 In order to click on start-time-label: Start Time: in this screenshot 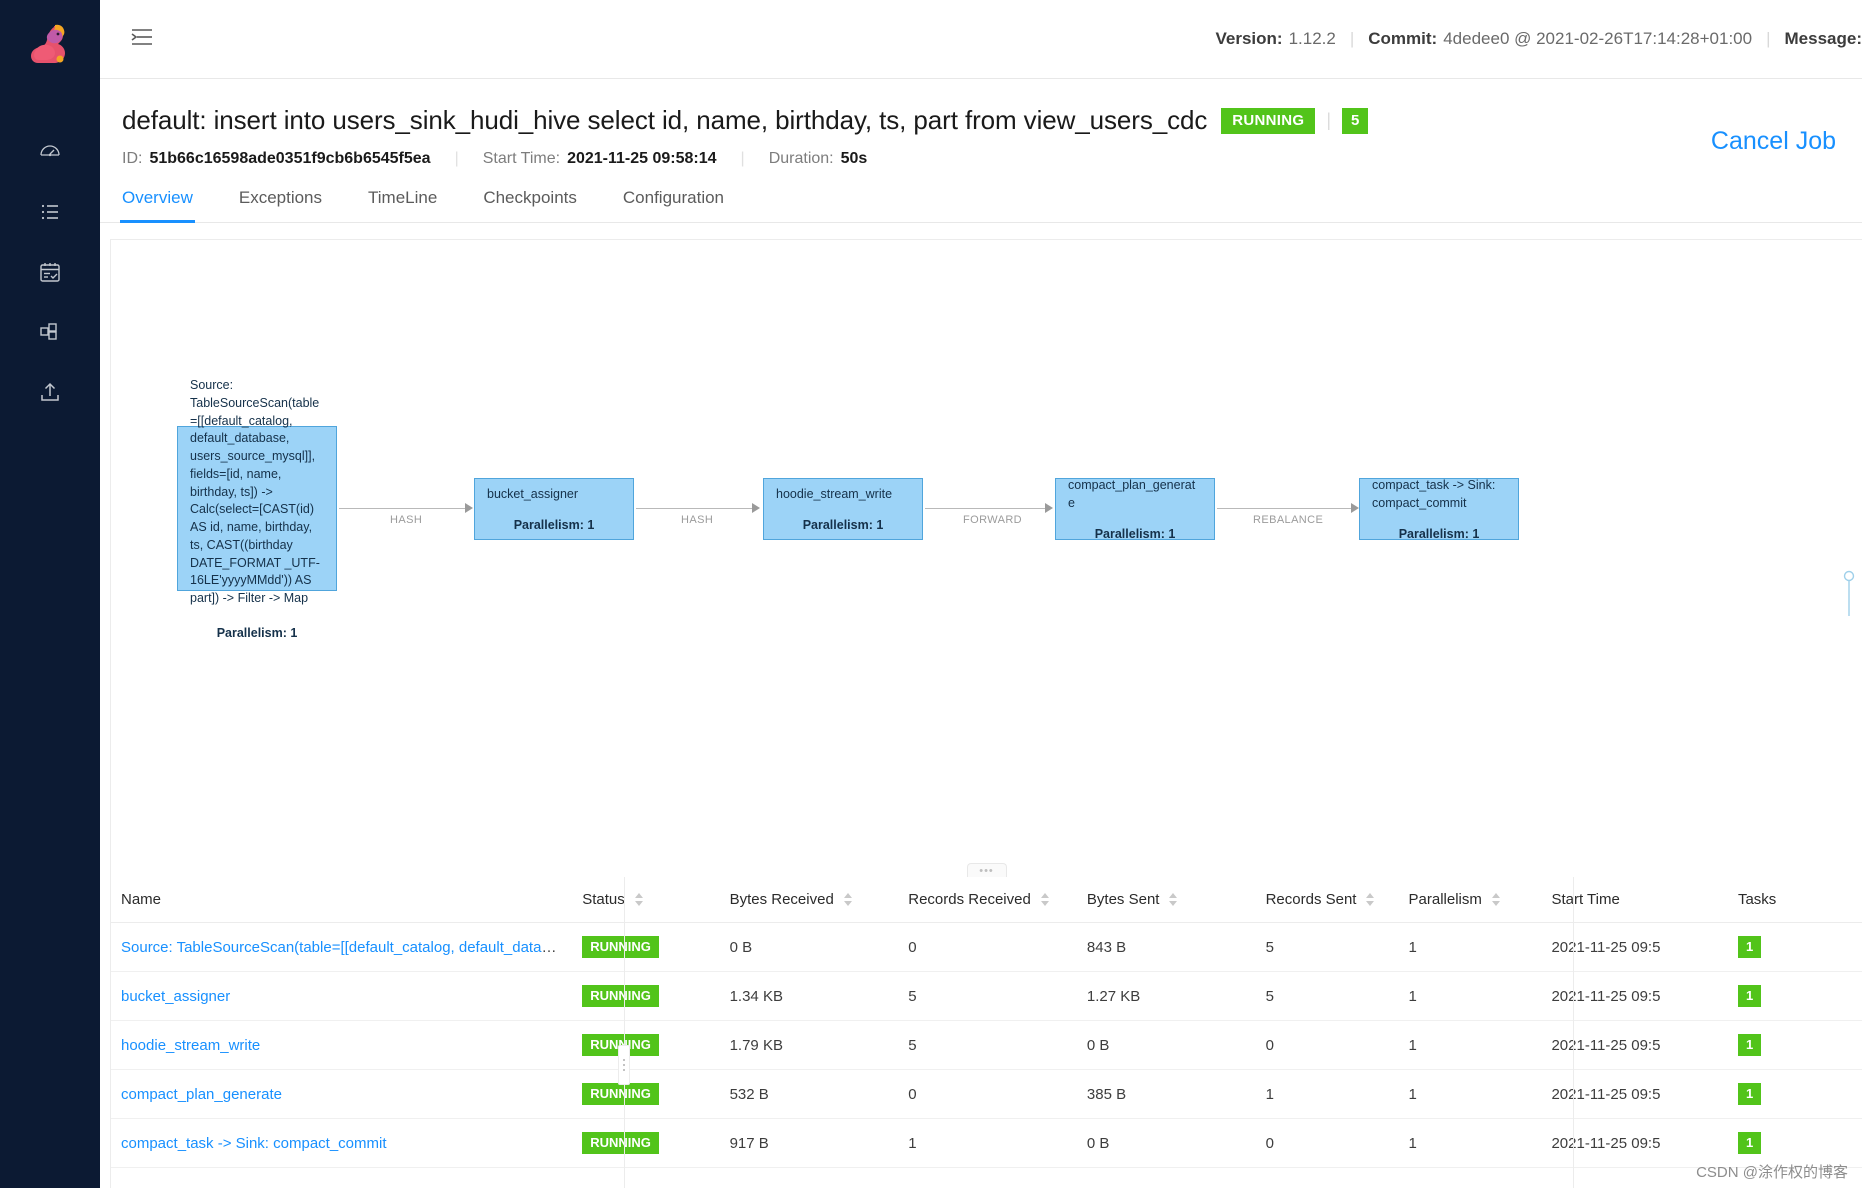, I will do `click(521, 158)`.